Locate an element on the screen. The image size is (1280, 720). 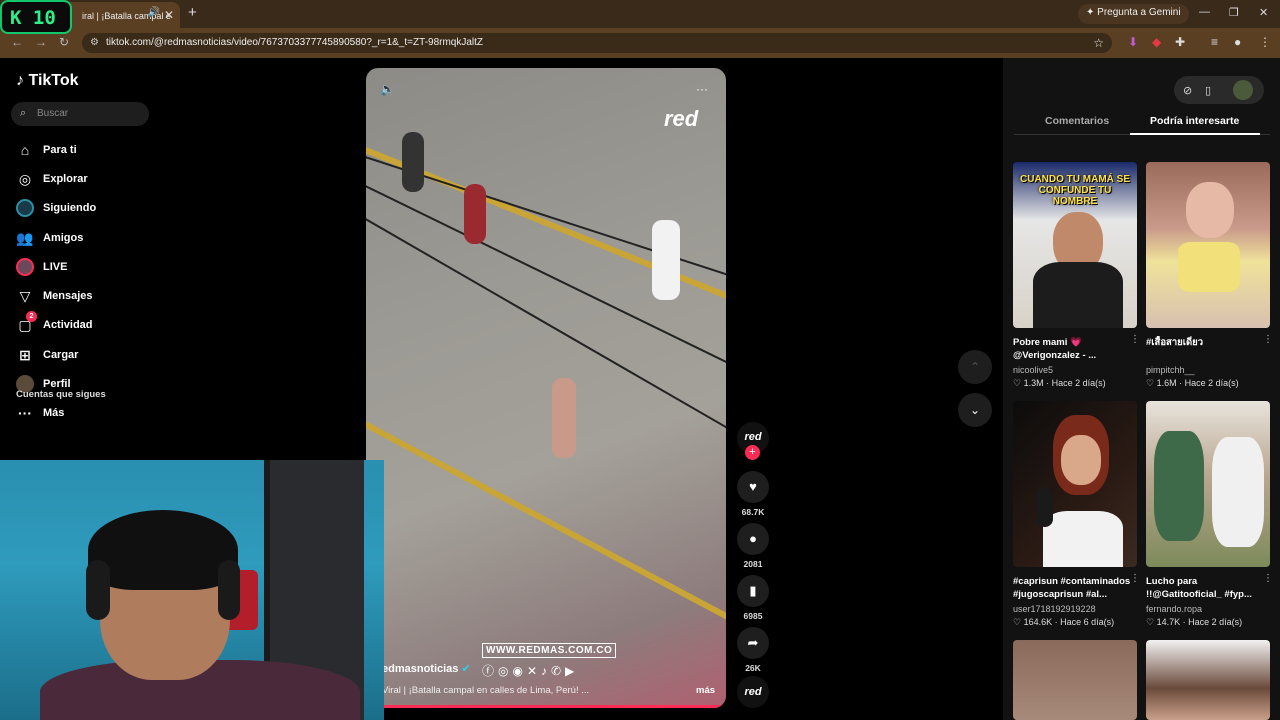
new-tab-icon: + is located at coordinates (192, 12).